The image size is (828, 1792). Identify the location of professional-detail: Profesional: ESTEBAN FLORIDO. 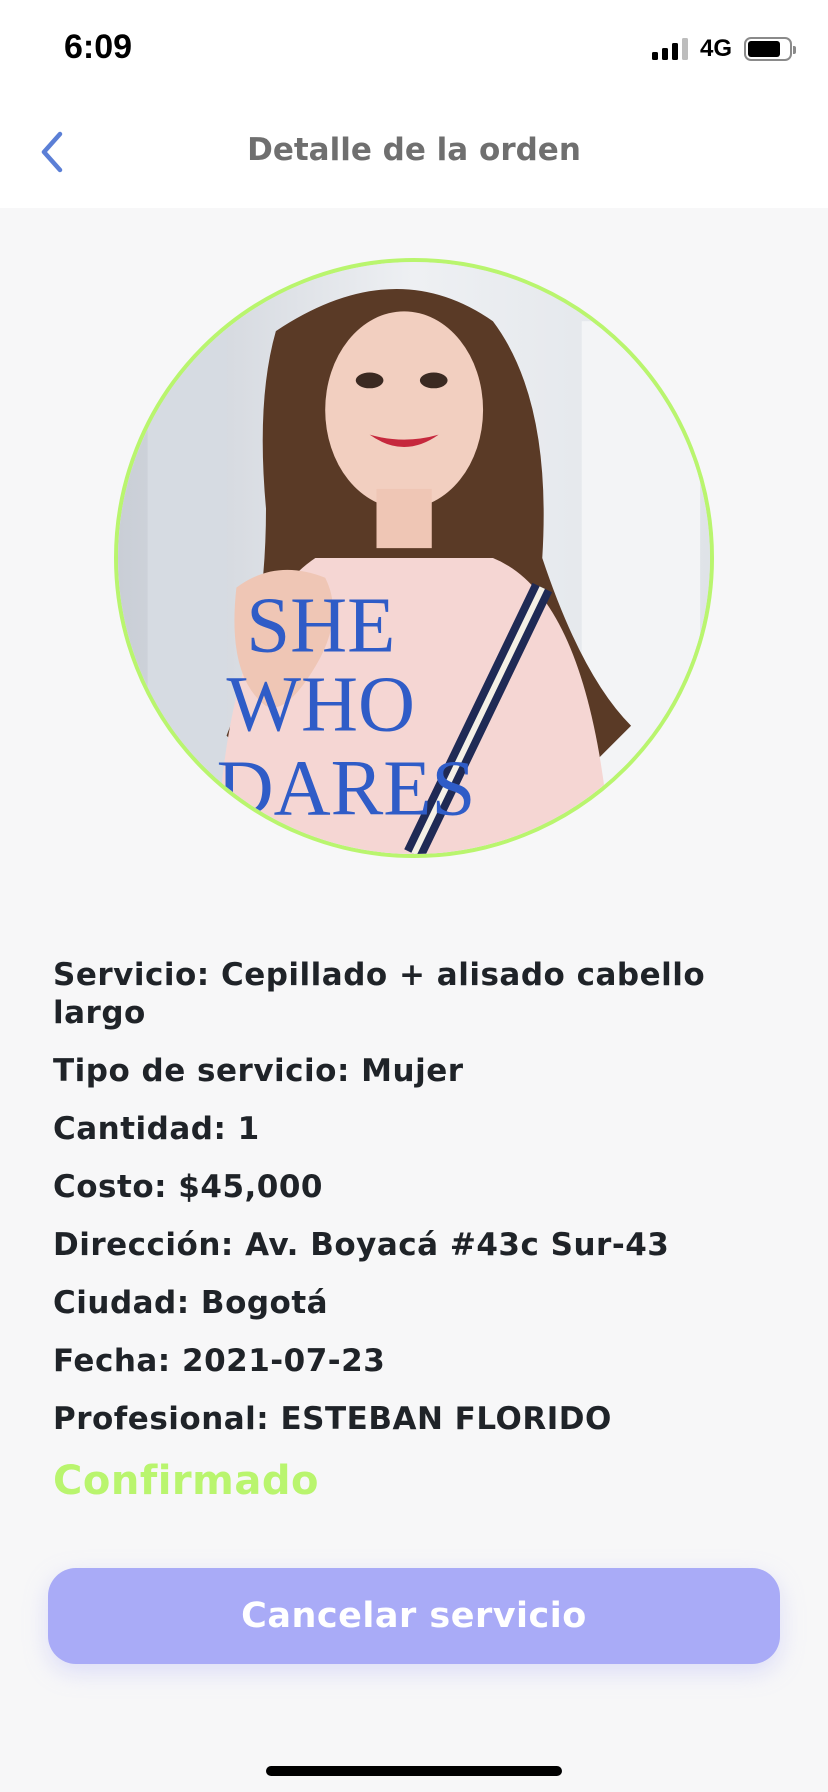
(332, 1419).